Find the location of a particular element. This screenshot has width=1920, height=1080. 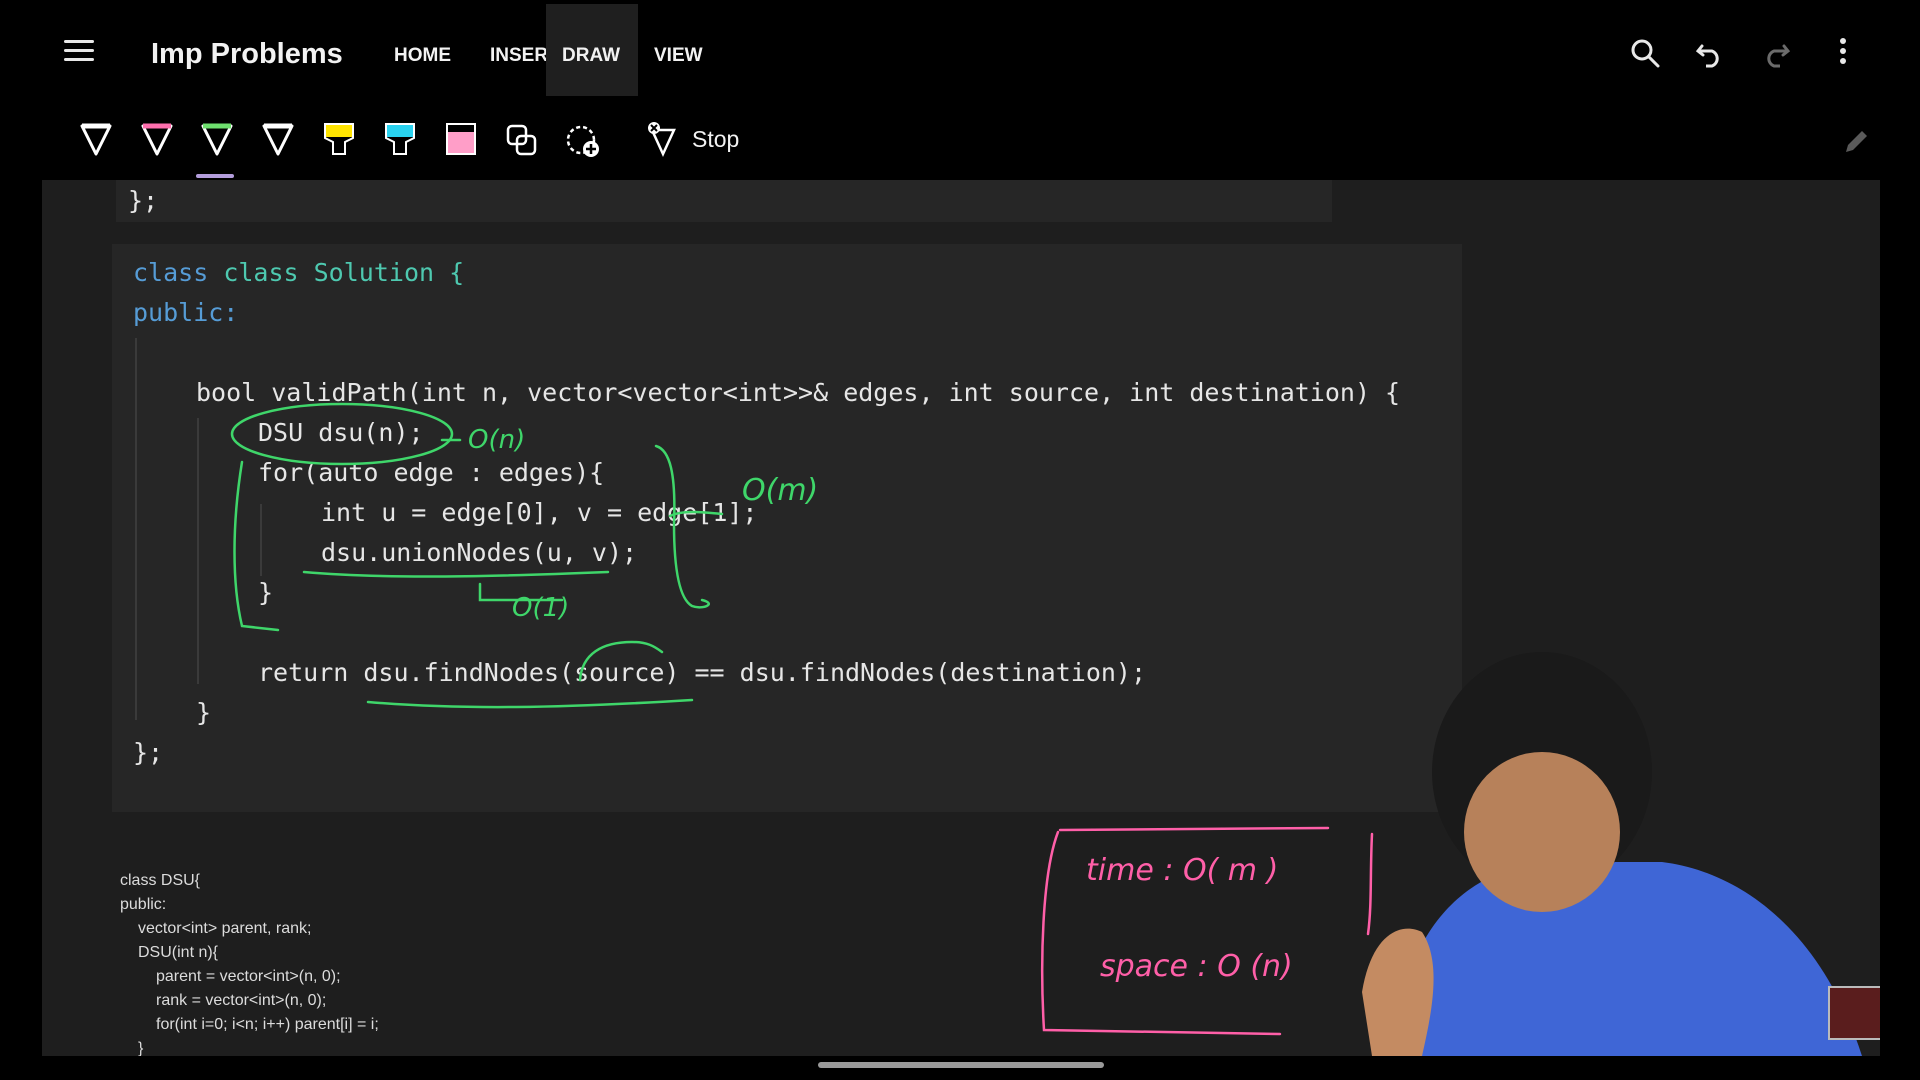

annotation-time: time : O( m ) is located at coordinates (1182, 870).